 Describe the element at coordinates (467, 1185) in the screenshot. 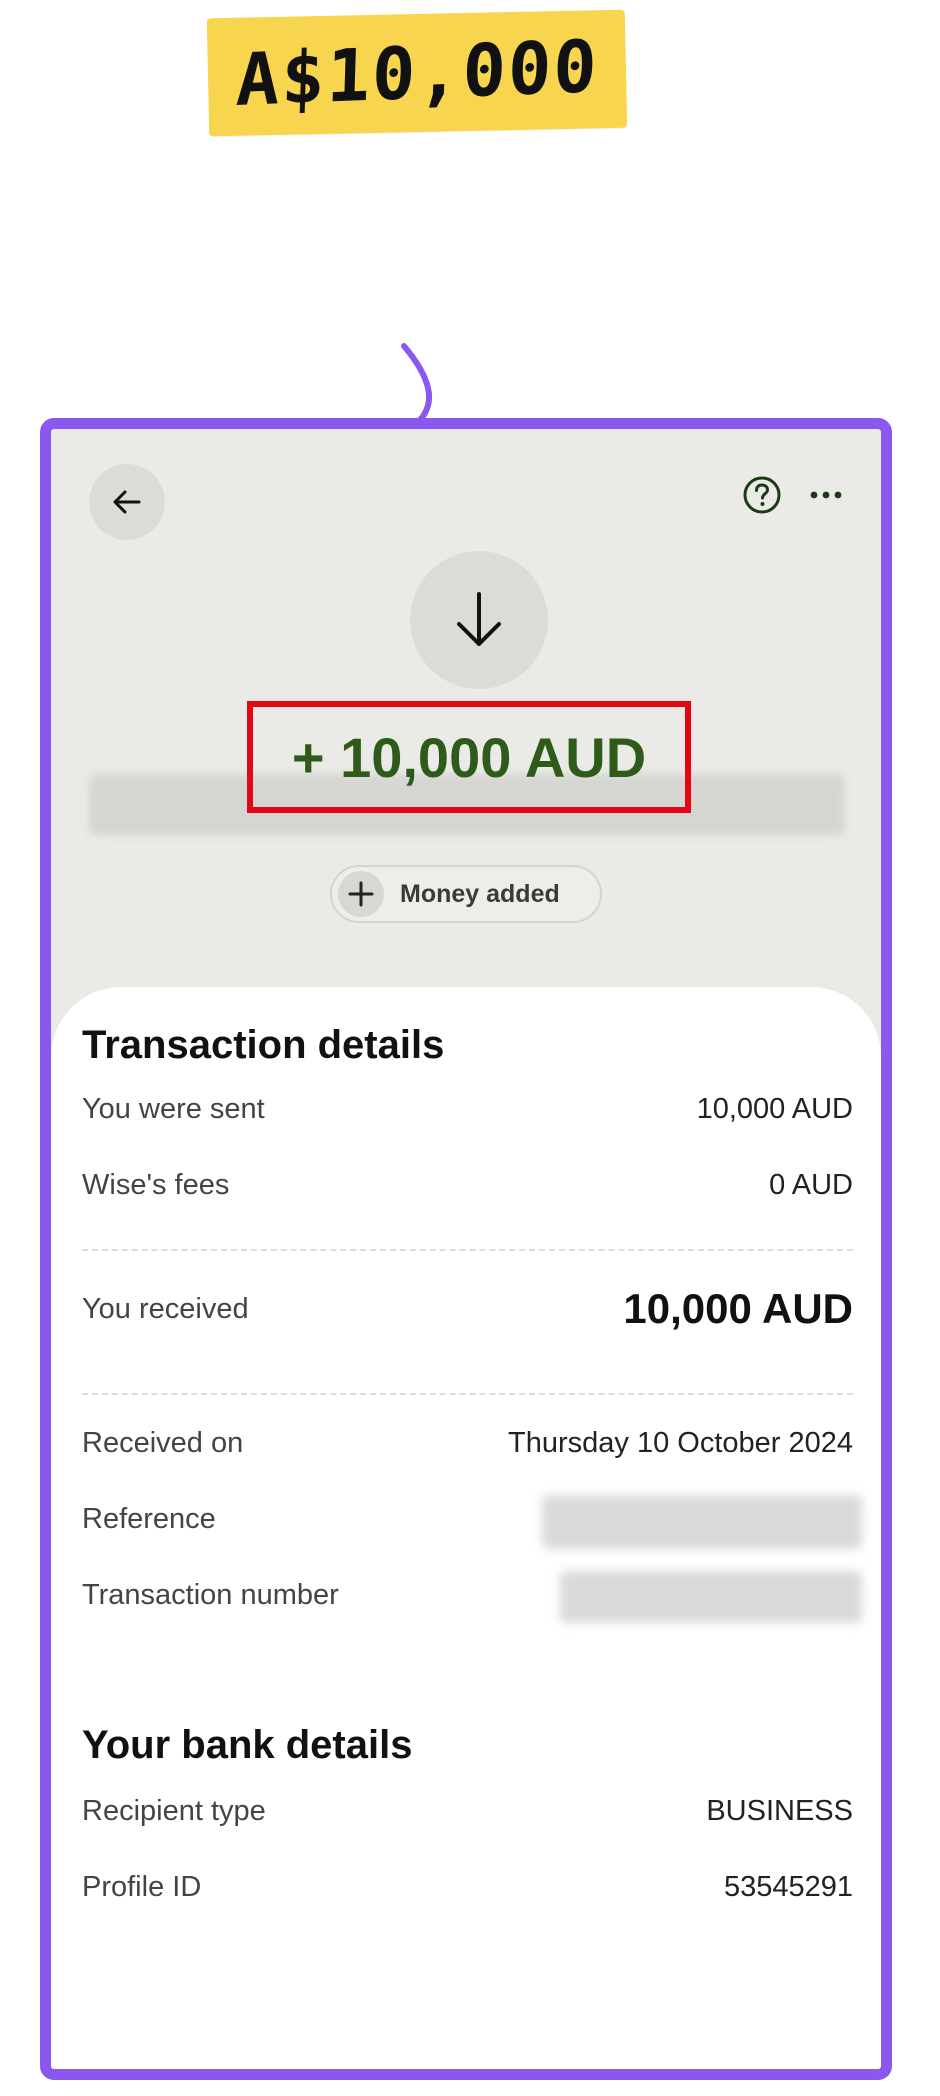

I see `detail-row: Wise's fees 0 AUD` at that location.